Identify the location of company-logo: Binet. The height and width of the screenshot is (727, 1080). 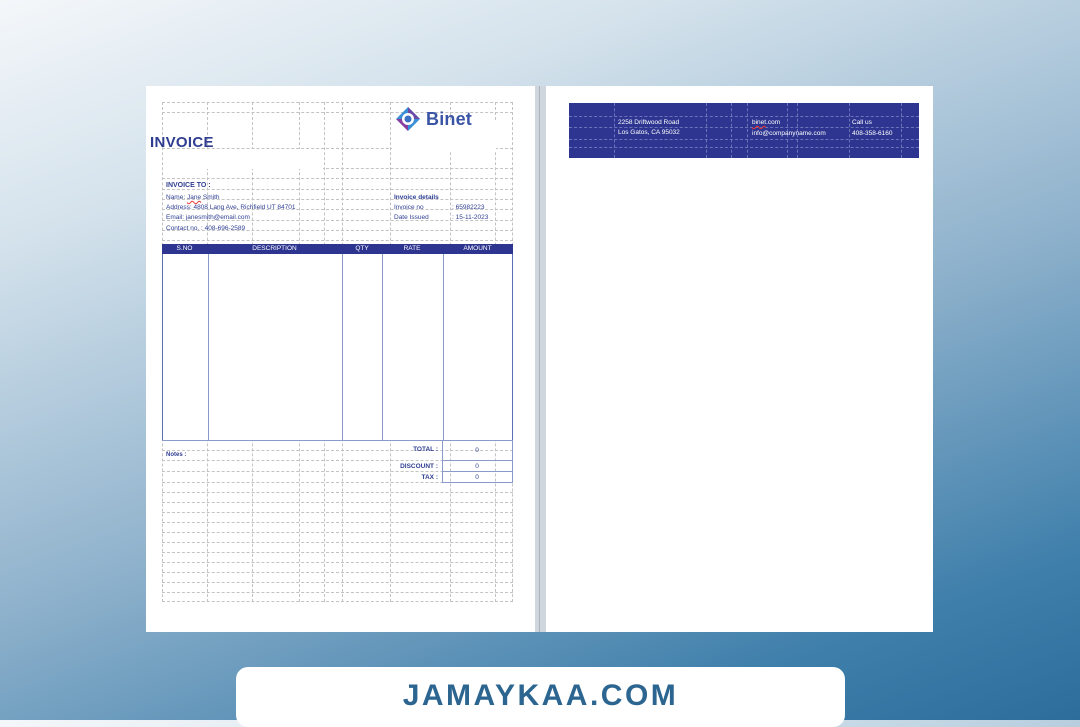
(444, 119).